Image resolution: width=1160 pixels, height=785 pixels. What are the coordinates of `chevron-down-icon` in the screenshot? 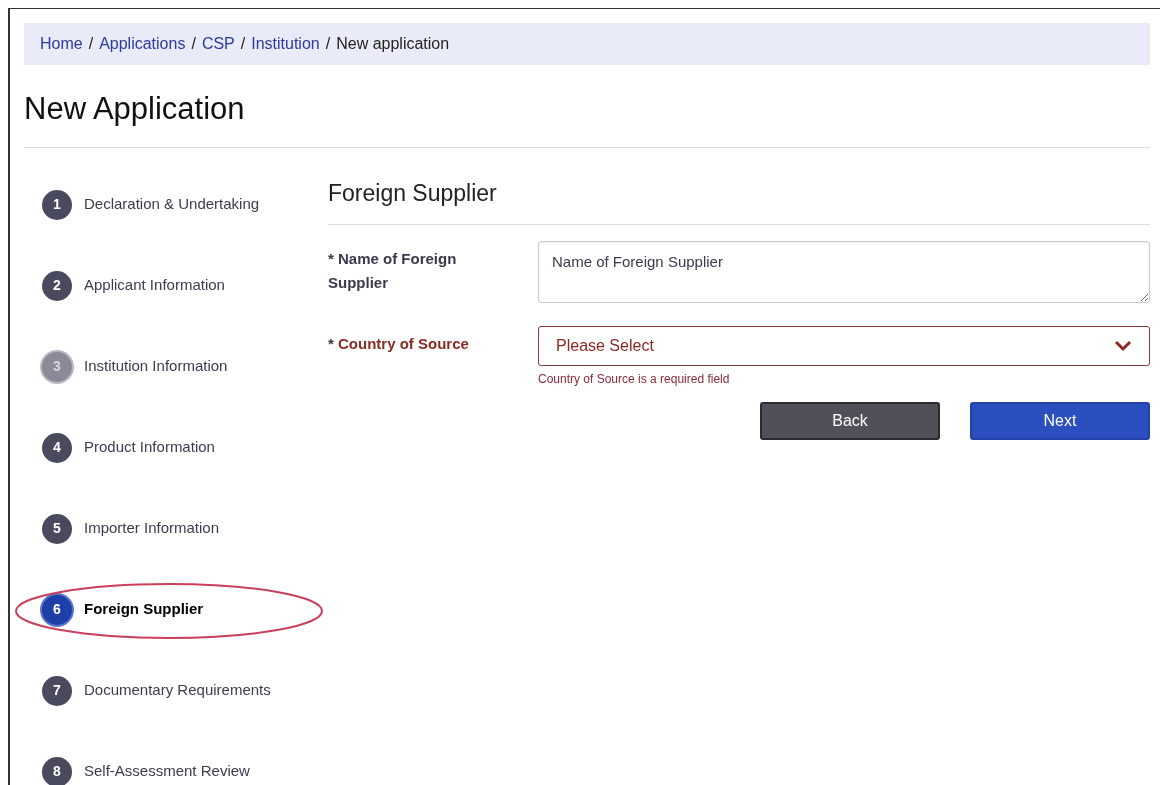 It's located at (1123, 346).